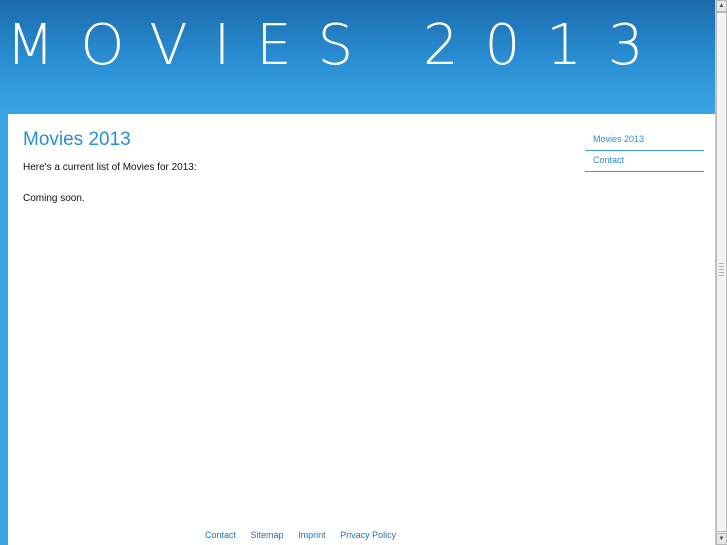  What do you see at coordinates (220, 535) in the screenshot?
I see `footer-link-contact: Contact` at bounding box center [220, 535].